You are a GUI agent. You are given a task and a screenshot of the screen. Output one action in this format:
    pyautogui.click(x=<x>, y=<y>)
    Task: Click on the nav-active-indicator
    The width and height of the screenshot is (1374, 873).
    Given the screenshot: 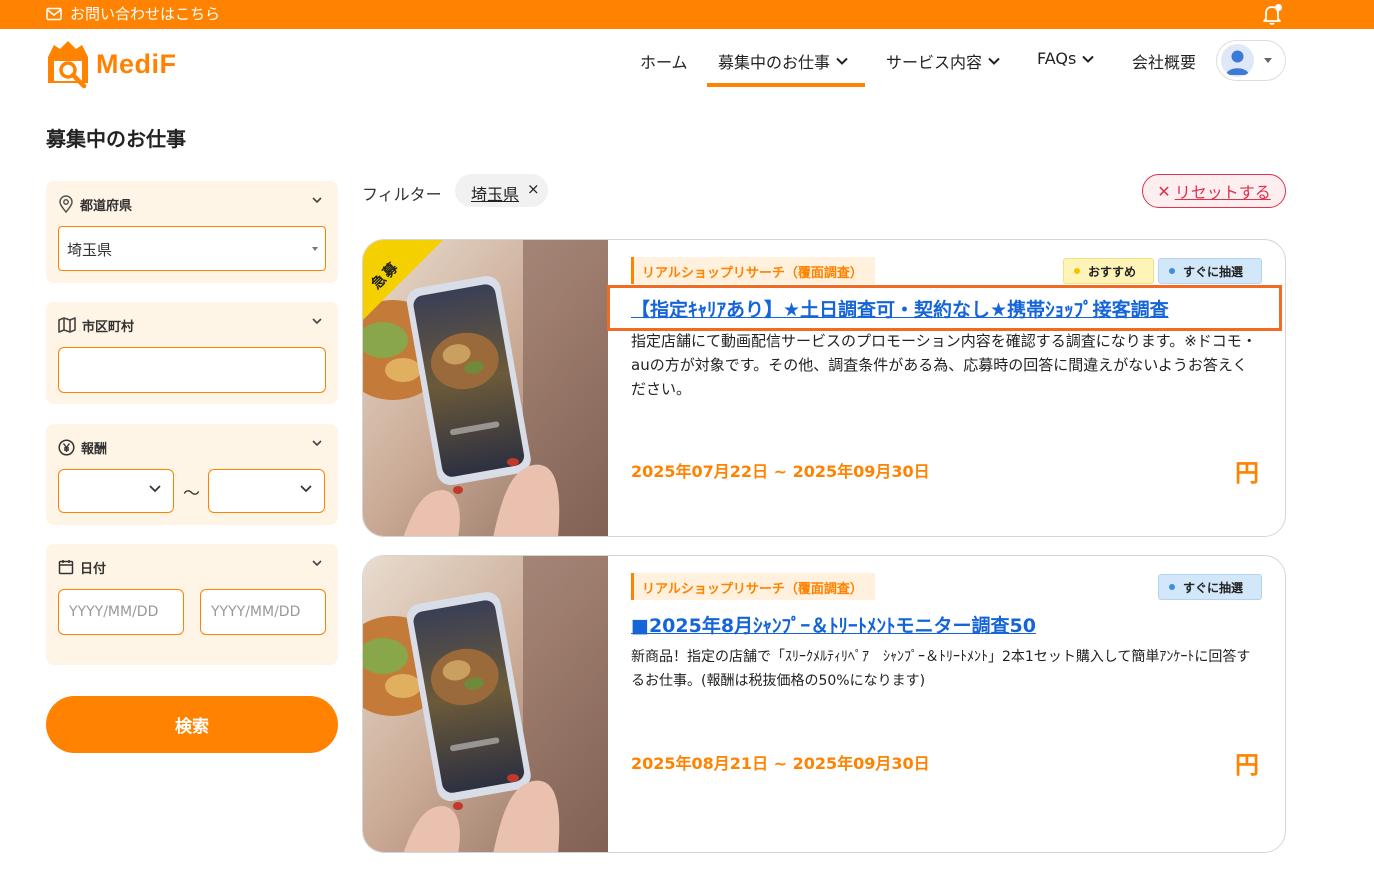 What is the action you would take?
    pyautogui.click(x=786, y=85)
    